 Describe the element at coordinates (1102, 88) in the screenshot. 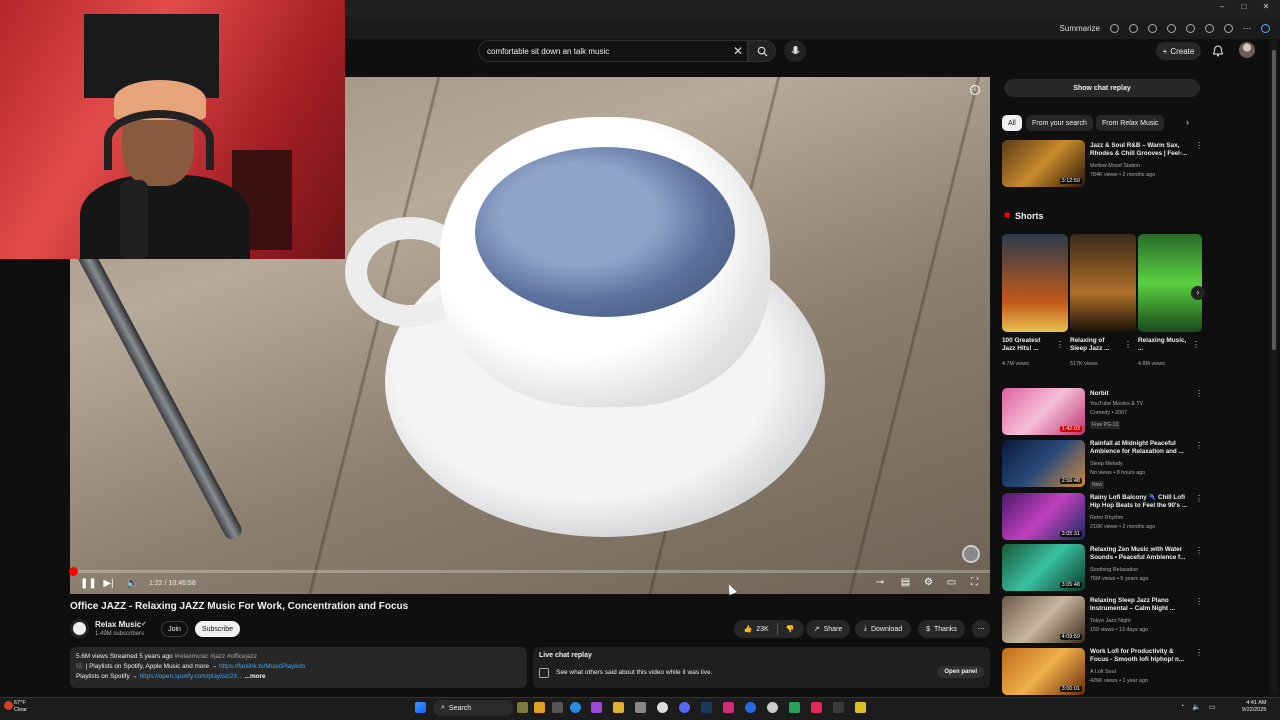

I see `show-chat-replay-button: Show chat replay` at that location.